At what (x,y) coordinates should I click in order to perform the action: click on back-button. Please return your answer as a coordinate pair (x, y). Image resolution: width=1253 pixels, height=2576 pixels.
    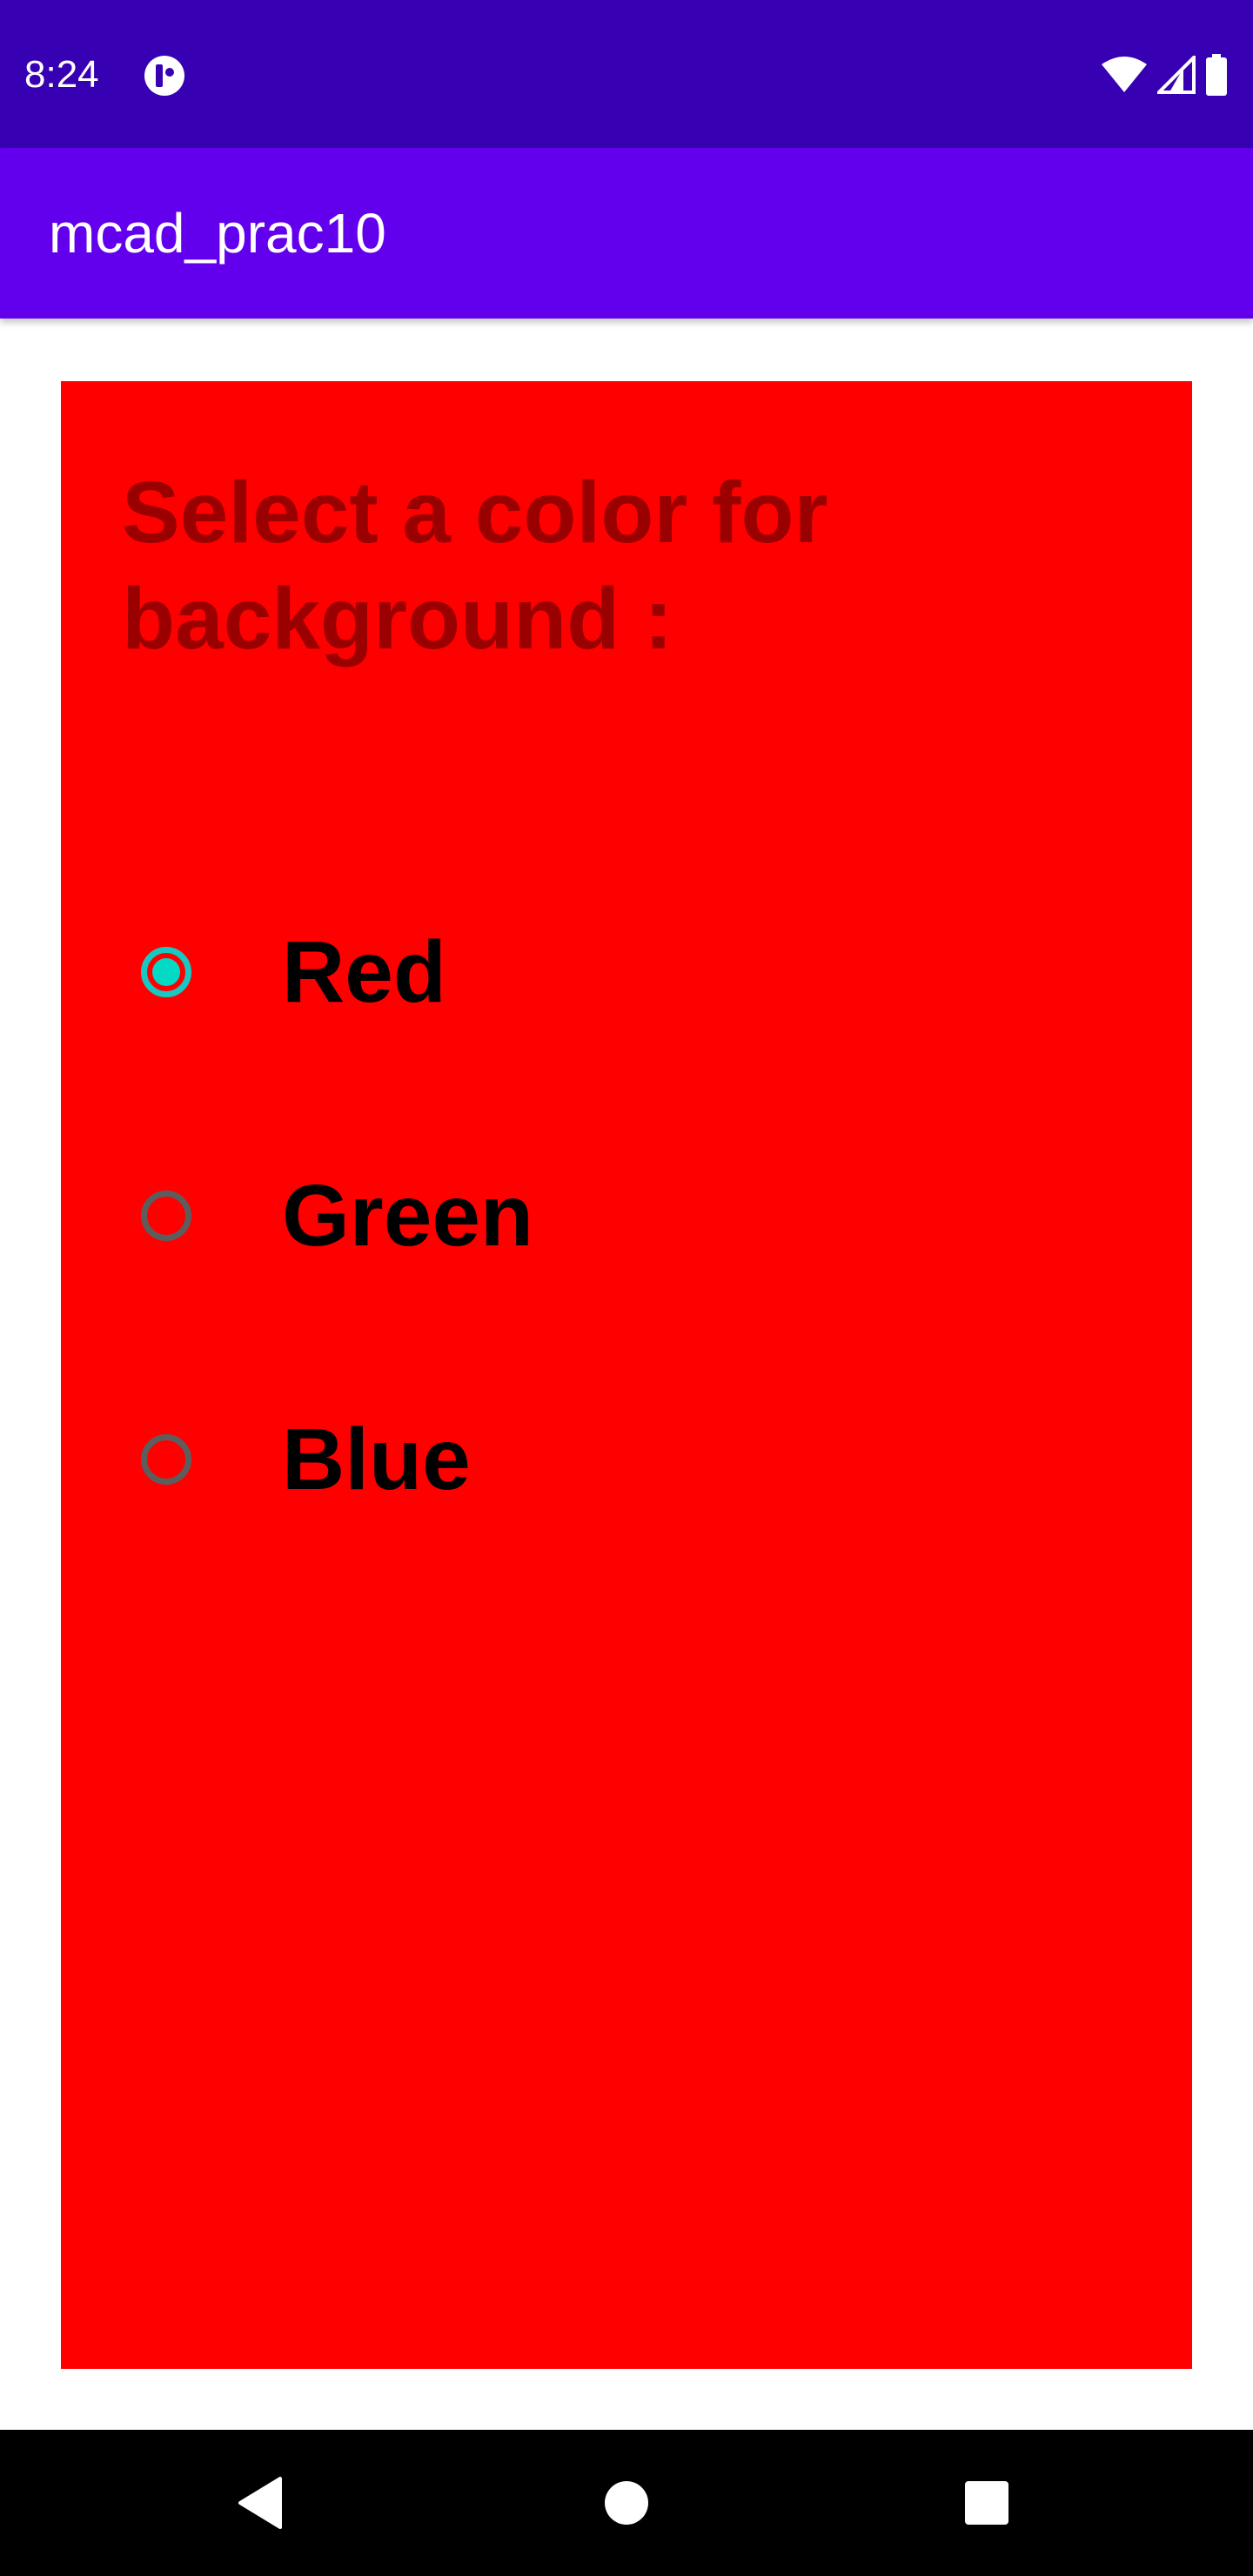
    Looking at the image, I should click on (261, 2503).